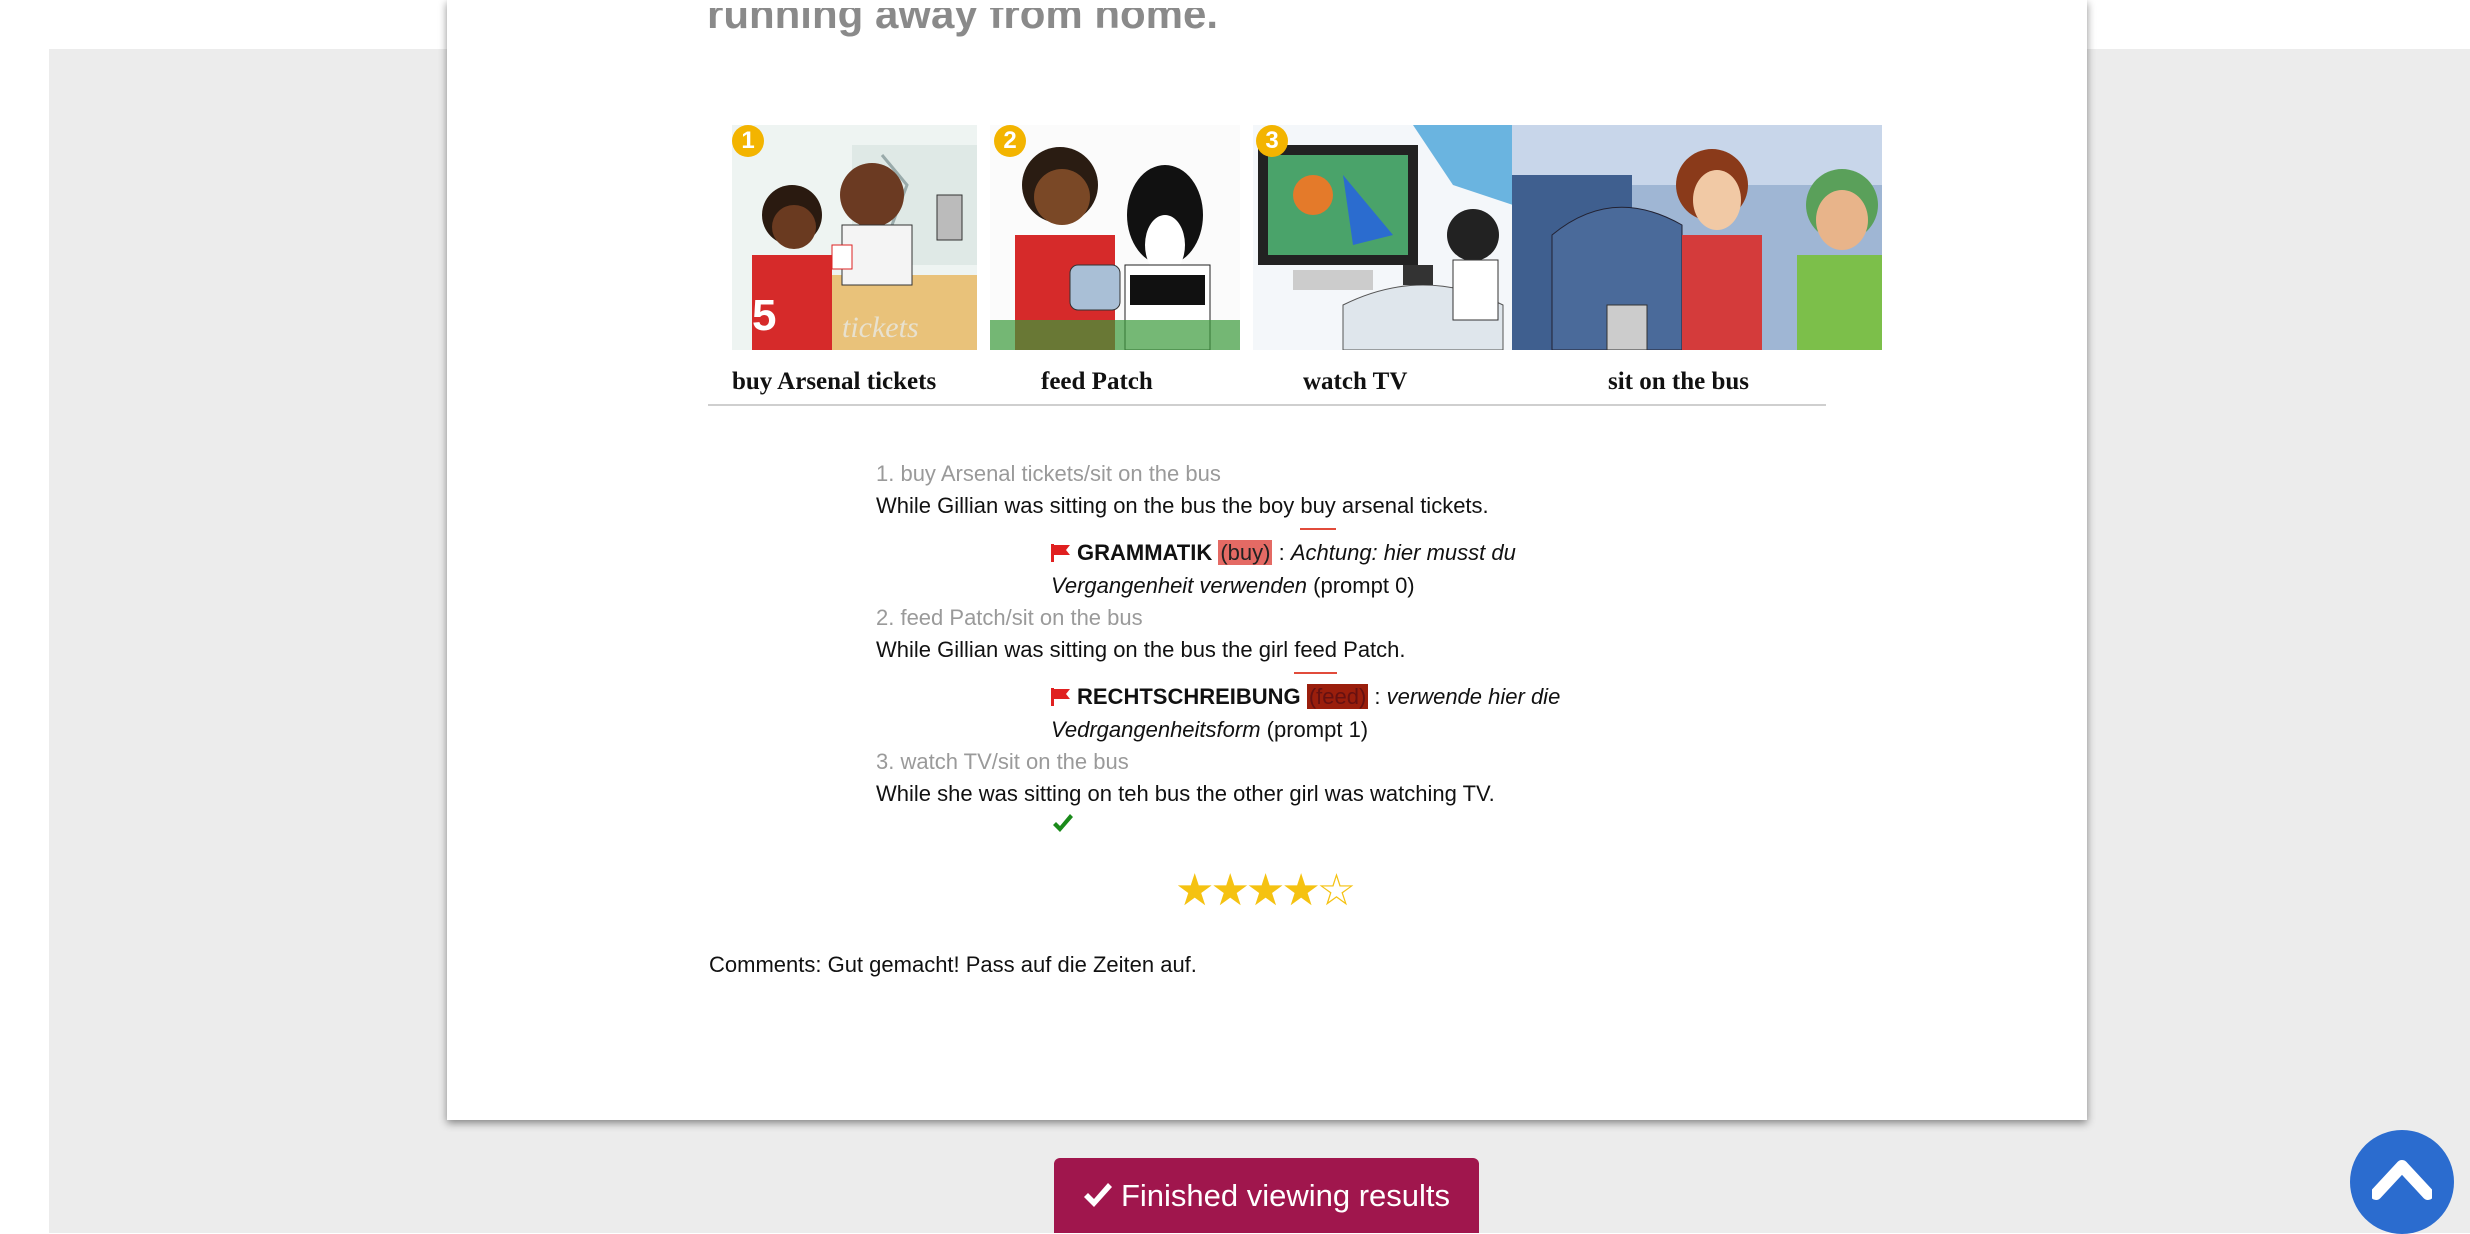 This screenshot has width=2470, height=1234. Describe the element at coordinates (1097, 381) in the screenshot. I see `caption-feed-patch: feed Patch` at that location.